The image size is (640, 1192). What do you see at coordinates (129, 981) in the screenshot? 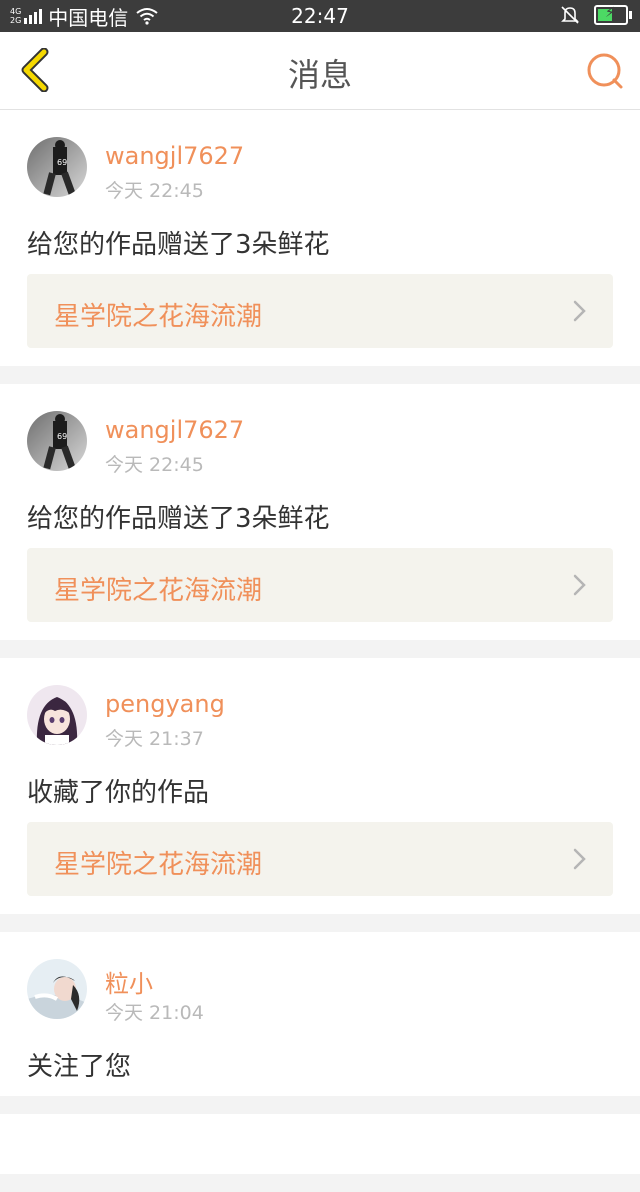
I see `username: 粒小` at bounding box center [129, 981].